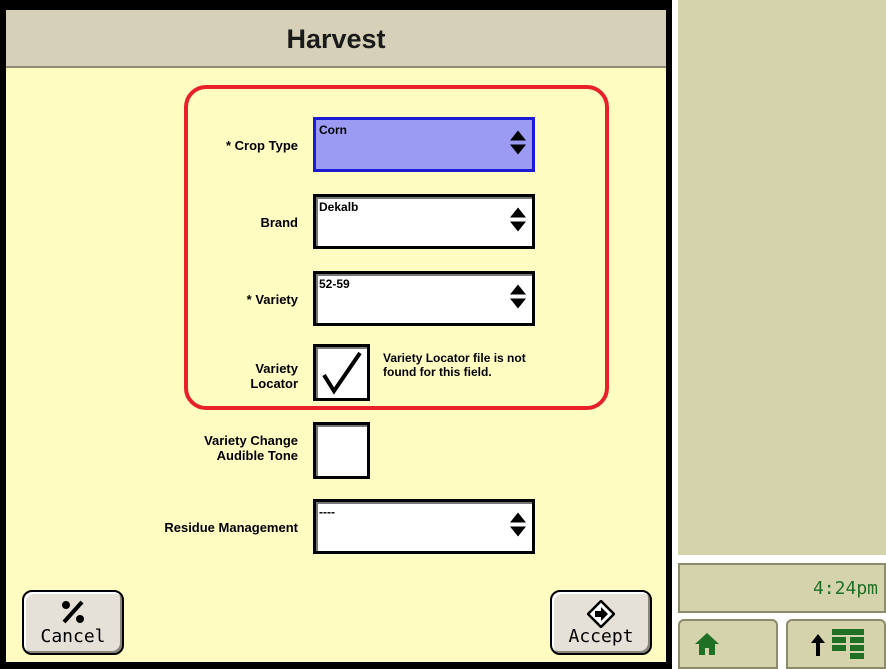  What do you see at coordinates (782, 588) in the screenshot?
I see `clock-display: 4:24pm` at bounding box center [782, 588].